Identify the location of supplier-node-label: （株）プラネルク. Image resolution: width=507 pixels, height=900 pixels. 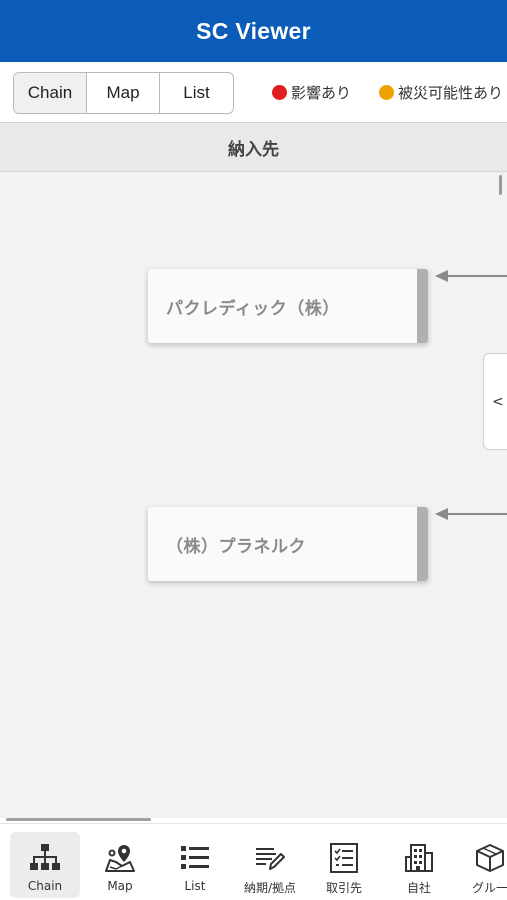
(236, 546).